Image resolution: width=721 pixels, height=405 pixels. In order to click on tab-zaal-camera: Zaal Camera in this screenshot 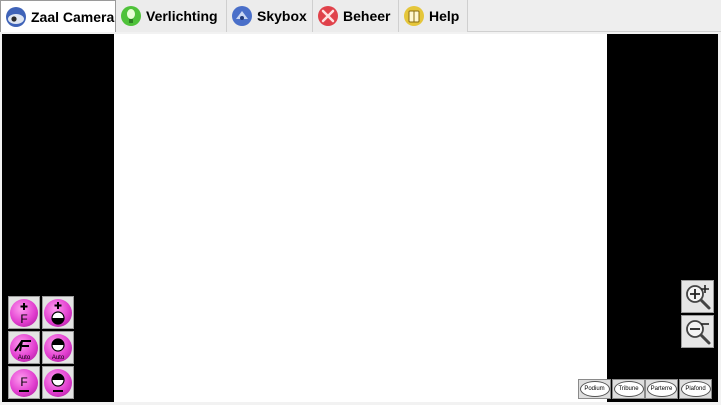, I will do `click(58, 16)`.